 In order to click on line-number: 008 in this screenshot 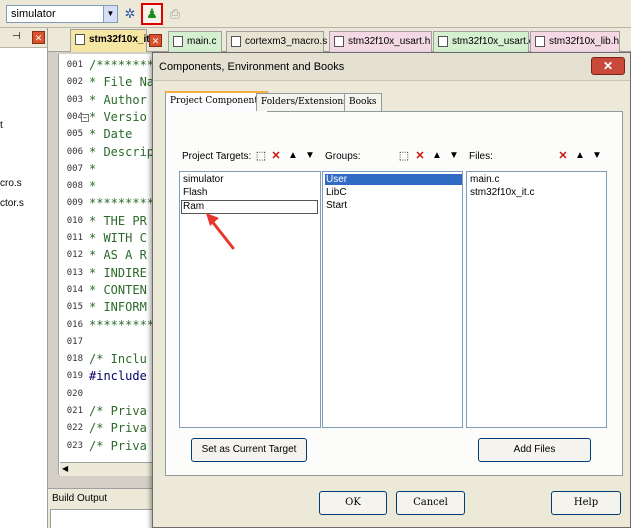, I will do `click(74, 186)`.